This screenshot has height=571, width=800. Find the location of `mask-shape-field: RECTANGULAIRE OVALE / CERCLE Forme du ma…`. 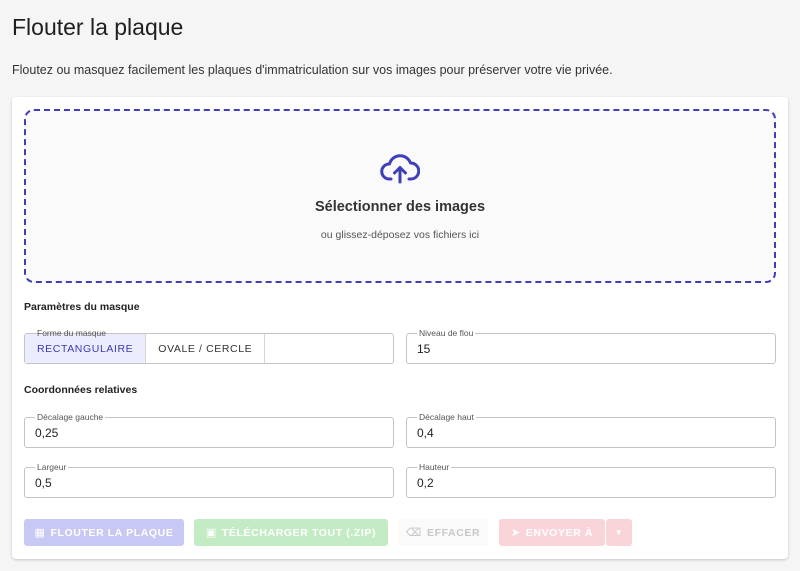

mask-shape-field: RECTANGULAIRE OVALE / CERCLE Forme du ma… is located at coordinates (209, 346).